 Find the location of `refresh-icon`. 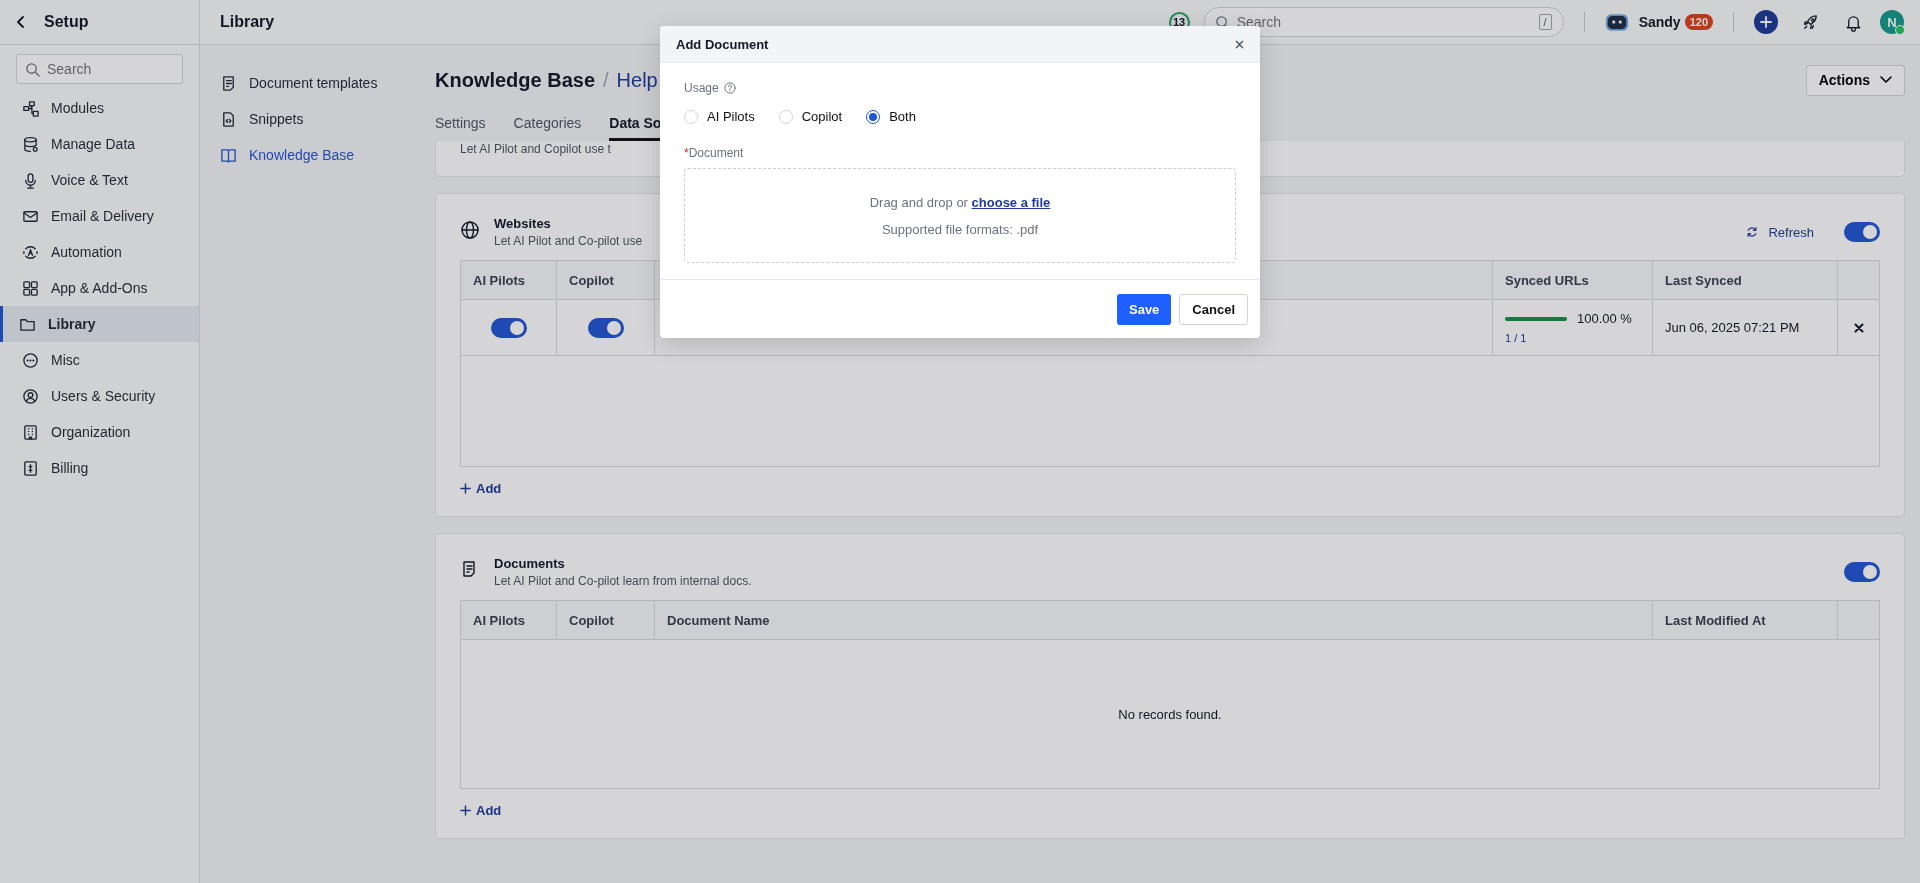

refresh-icon is located at coordinates (1752, 232).